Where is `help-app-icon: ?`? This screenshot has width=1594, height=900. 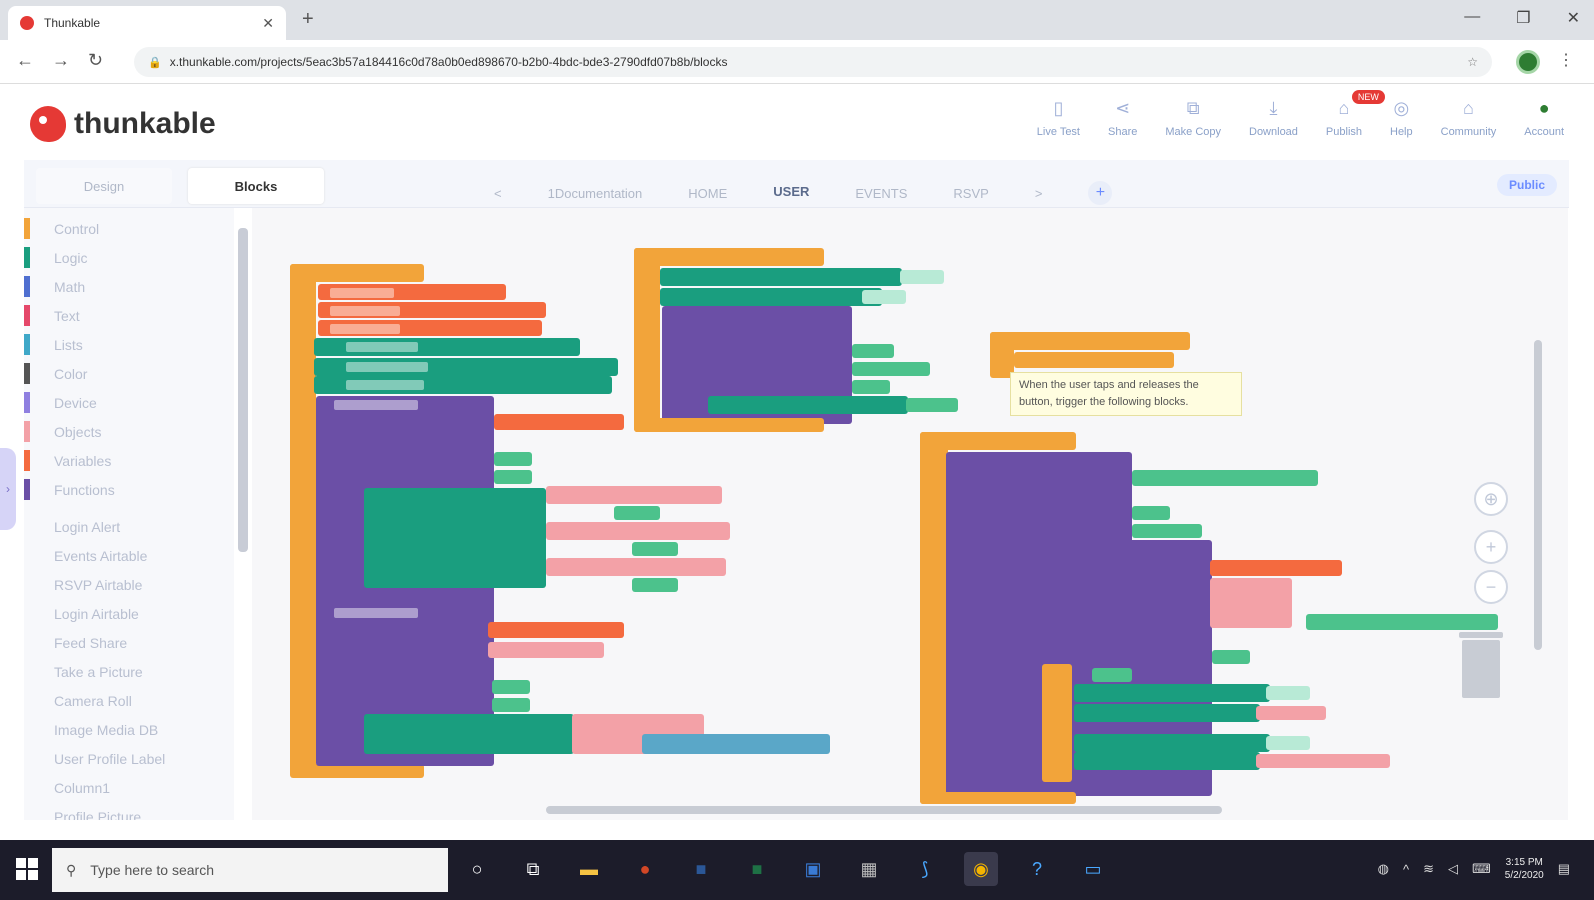 help-app-icon: ? is located at coordinates (1037, 869).